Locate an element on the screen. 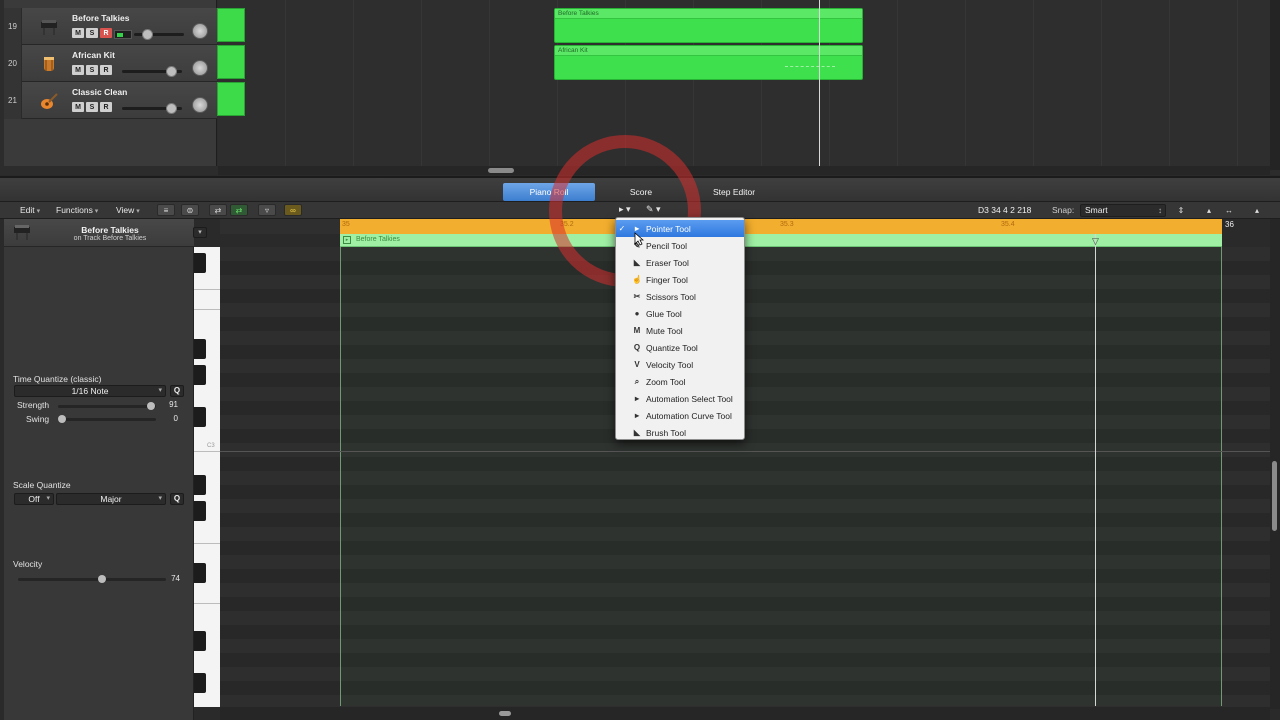 Image resolution: width=1280 pixels, height=720 pixels. horizontal-zoom-icon: ↔ is located at coordinates (1229, 210).